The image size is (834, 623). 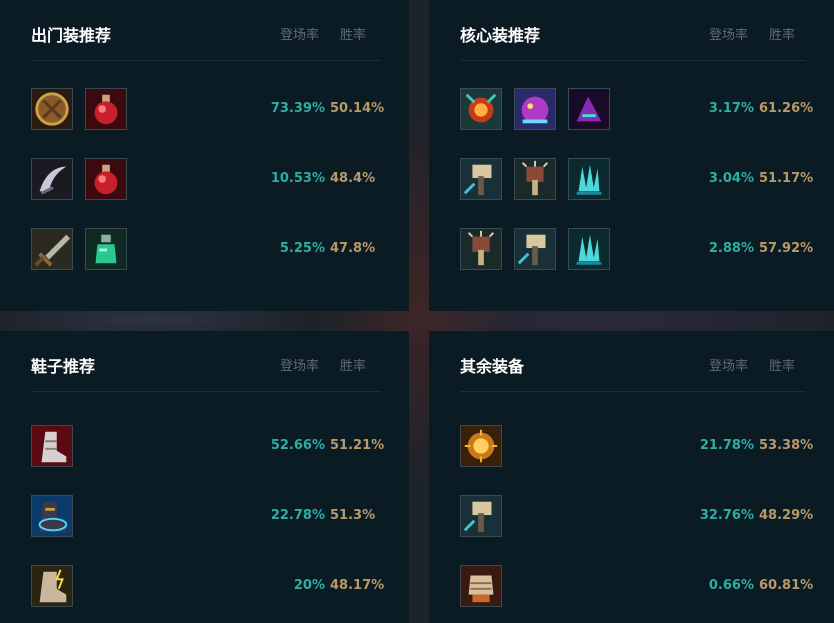 What do you see at coordinates (52, 586) in the screenshot?
I see `swift-boots-icon` at bounding box center [52, 586].